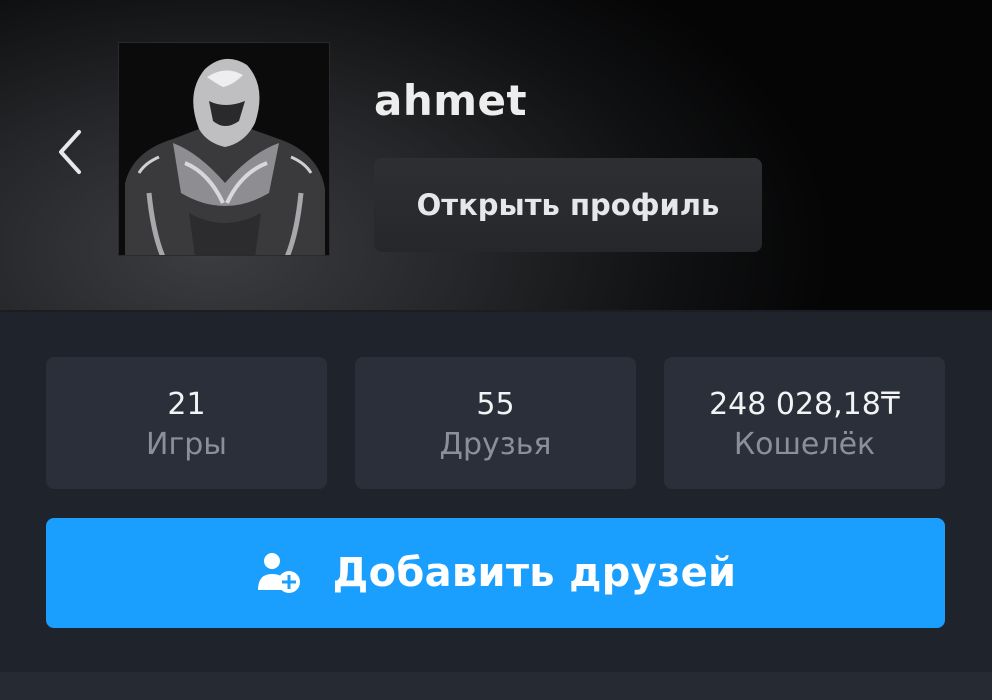  What do you see at coordinates (186, 423) in the screenshot?
I see `stat-games: 21 Игры` at bounding box center [186, 423].